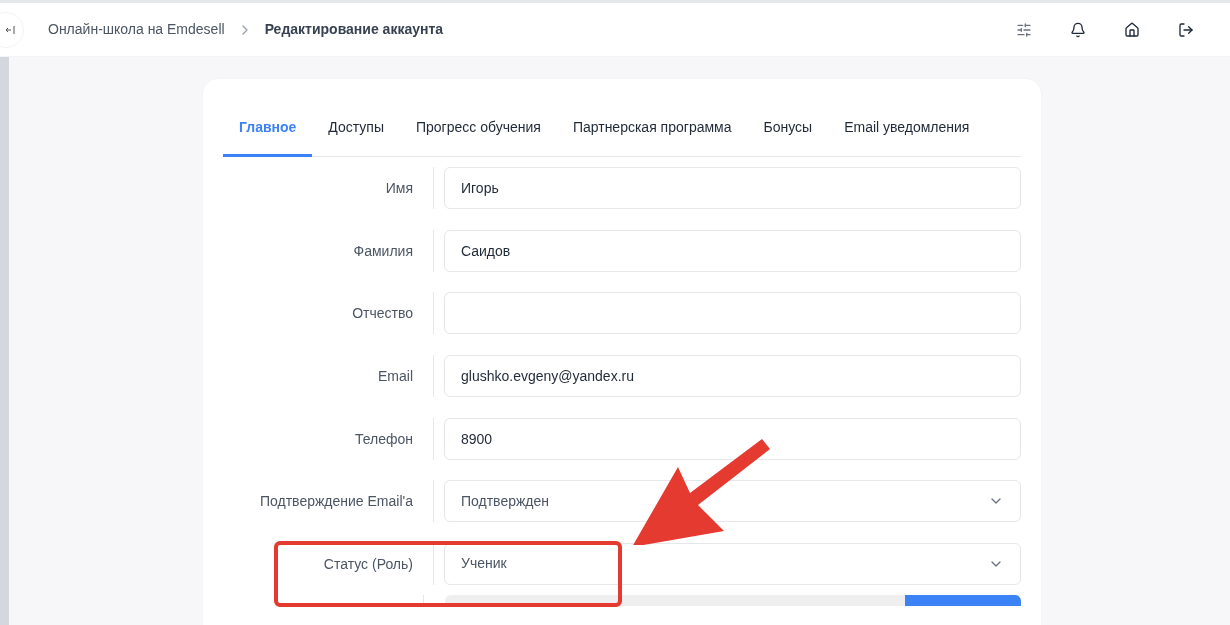 The image size is (1230, 625). What do you see at coordinates (1024, 29) in the screenshot?
I see `settings-icon` at bounding box center [1024, 29].